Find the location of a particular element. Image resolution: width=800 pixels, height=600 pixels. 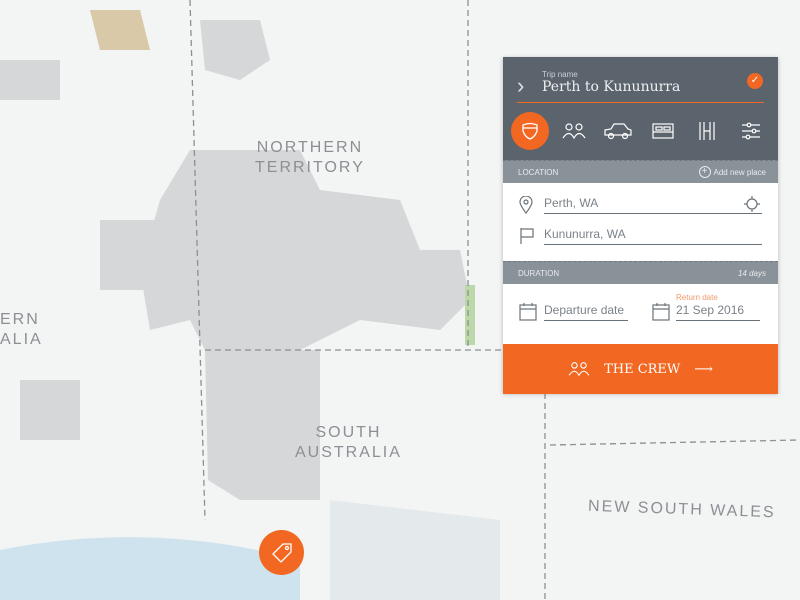

trip-name-input: Perth to Kununurra is located at coordinates (611, 87).